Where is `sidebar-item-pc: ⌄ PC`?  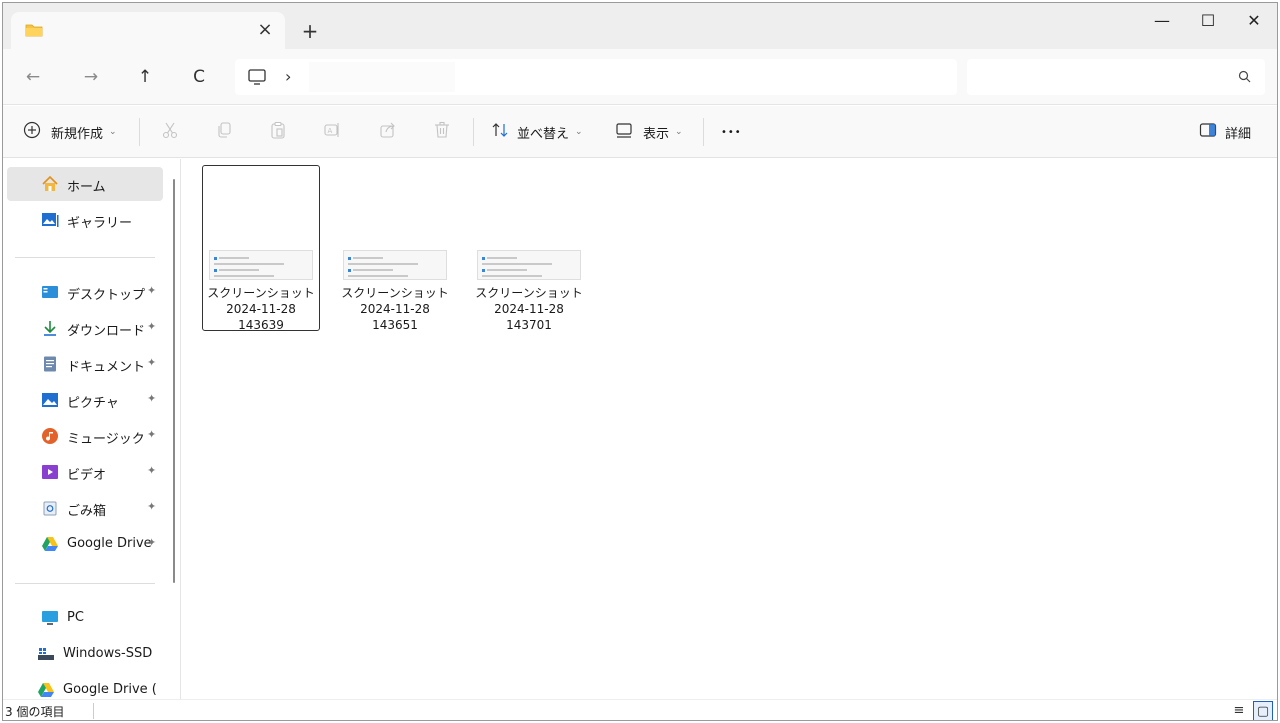
sidebar-item-pc: ⌄ PC is located at coordinates (85, 618).